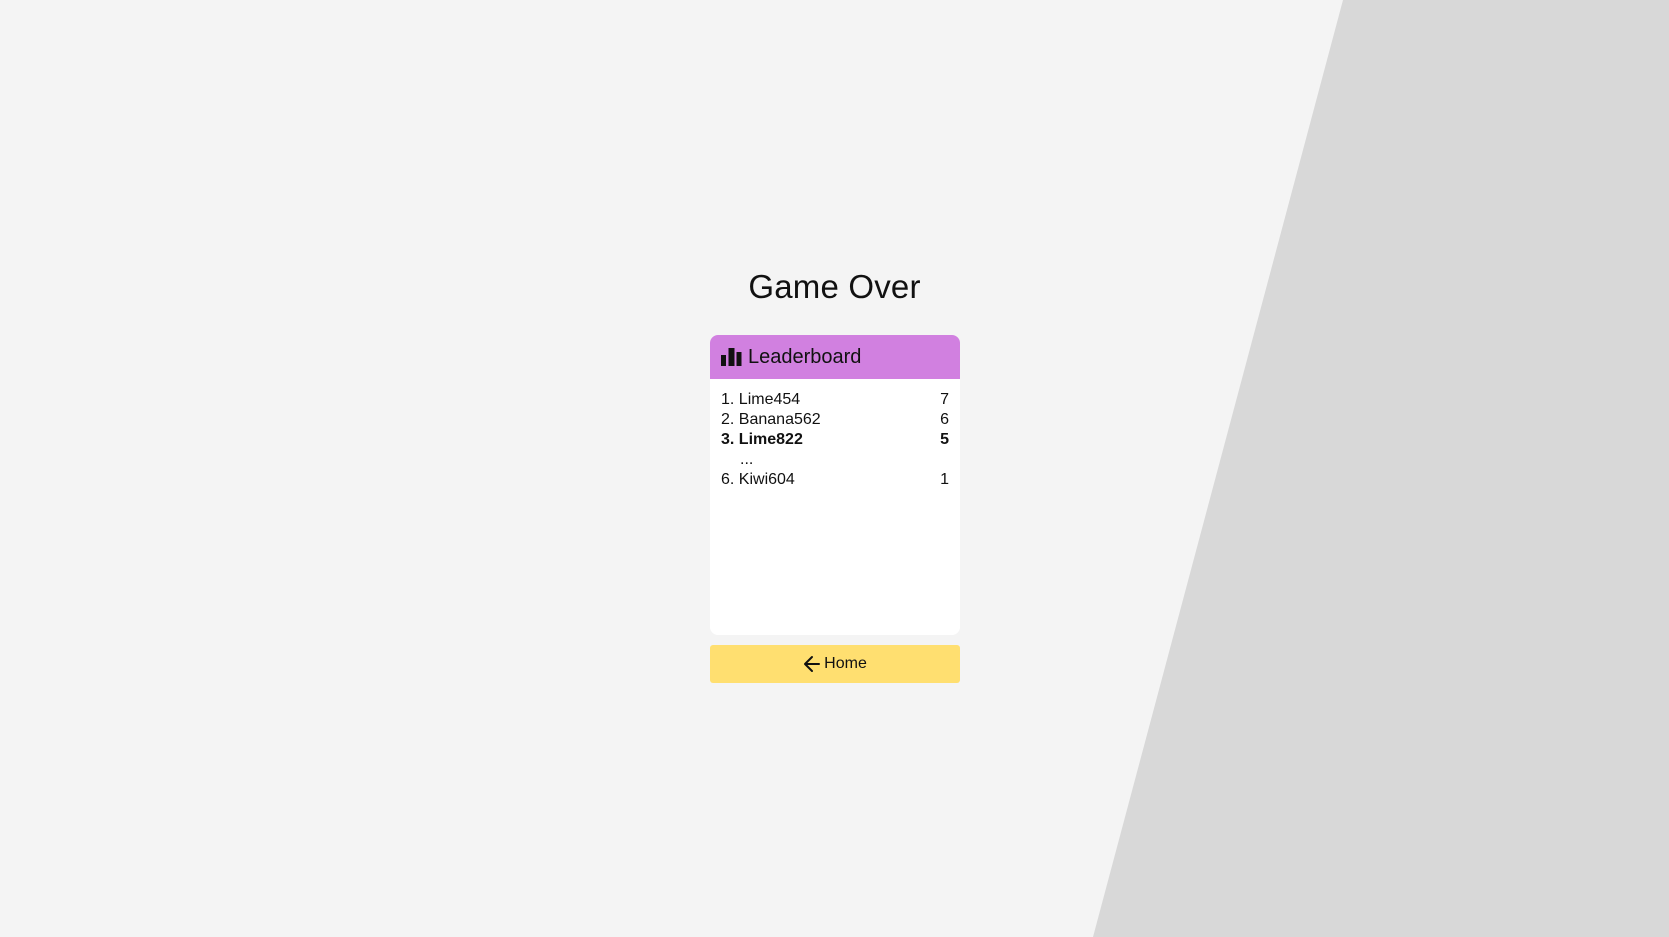  What do you see at coordinates (731, 357) in the screenshot?
I see `bar-chart-icon` at bounding box center [731, 357].